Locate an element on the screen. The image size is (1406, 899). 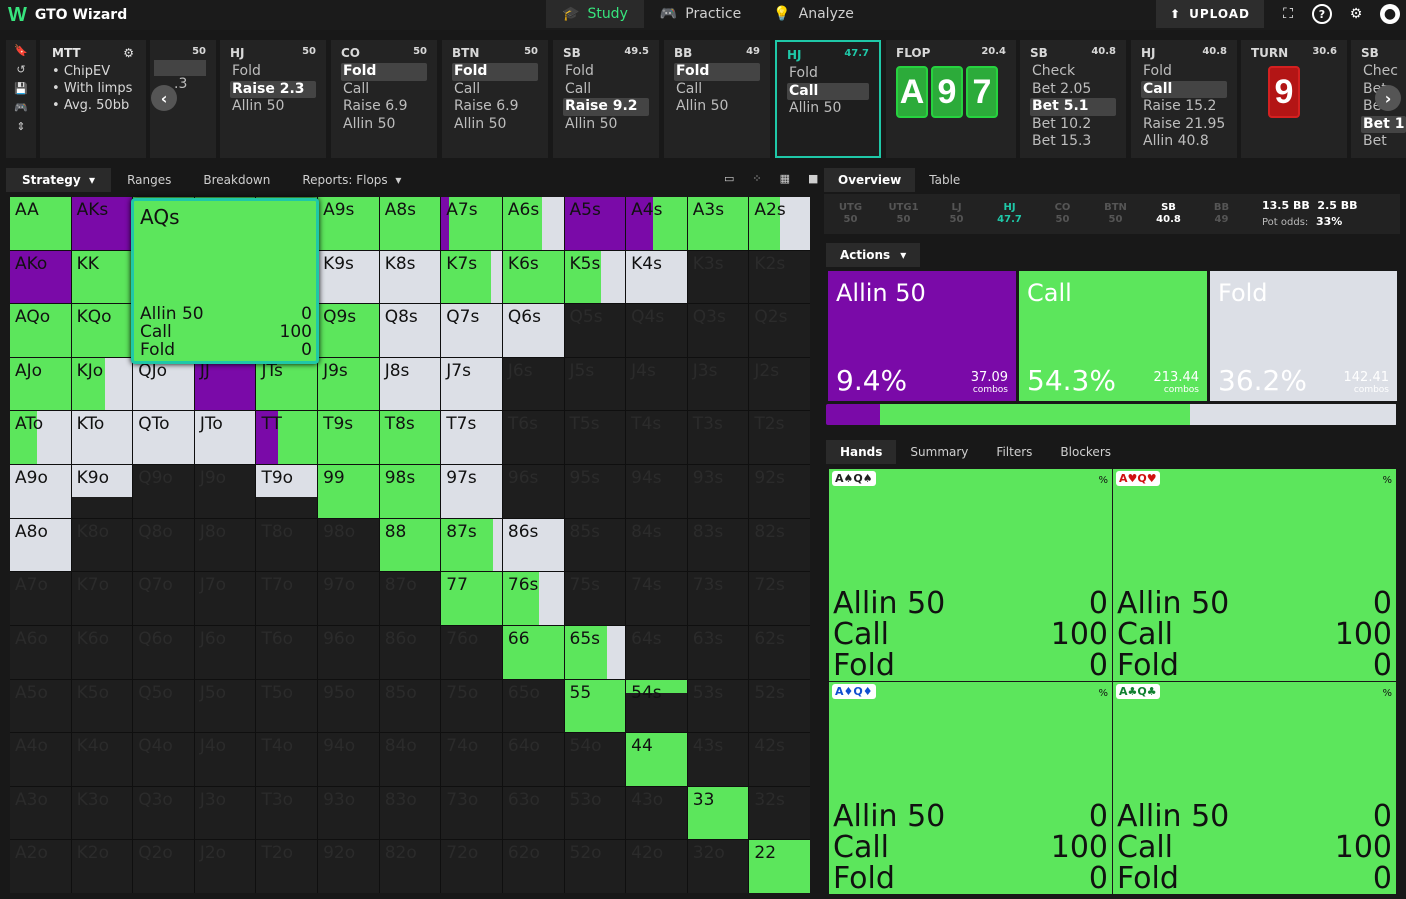
split-view-icon: ⁘ is located at coordinates (756, 178).